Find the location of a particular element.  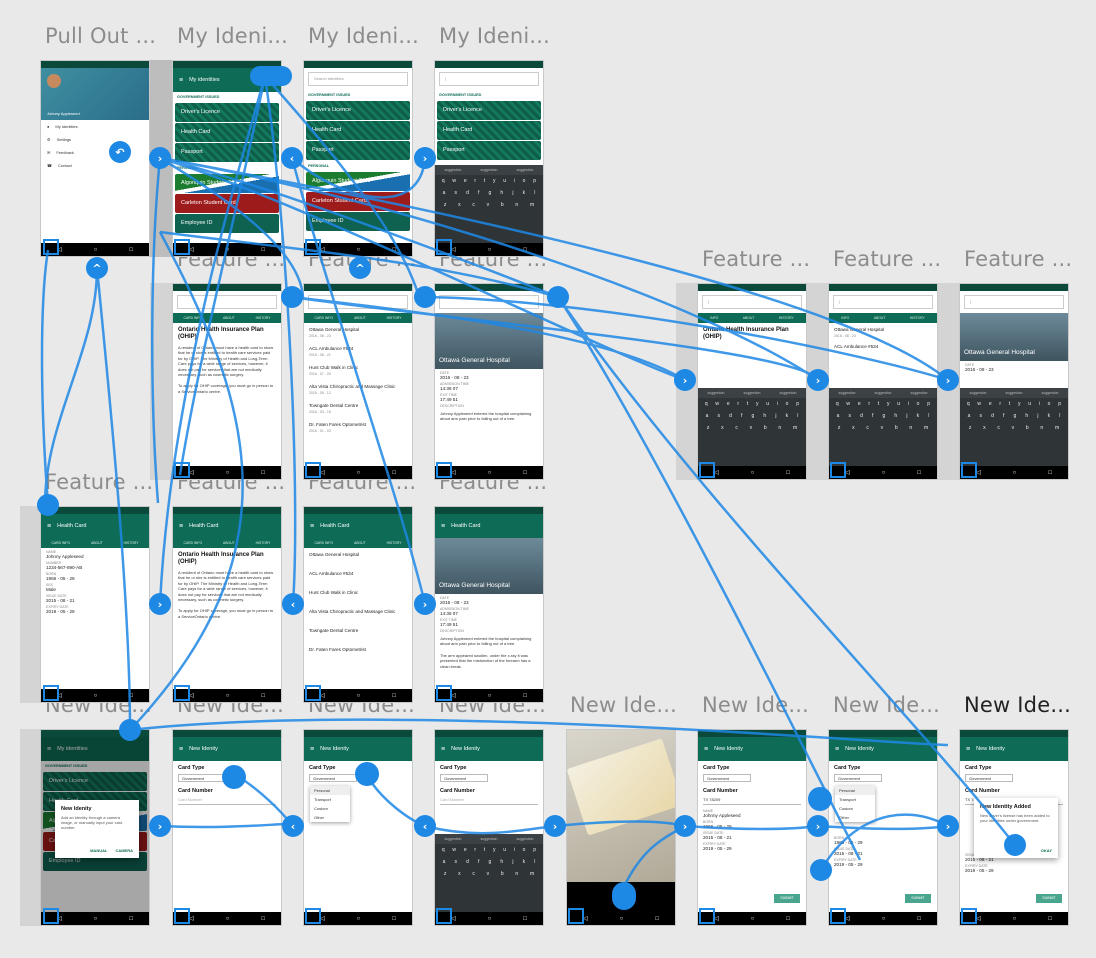

camera-shutter-bar: ◉ is located at coordinates (621, 897).